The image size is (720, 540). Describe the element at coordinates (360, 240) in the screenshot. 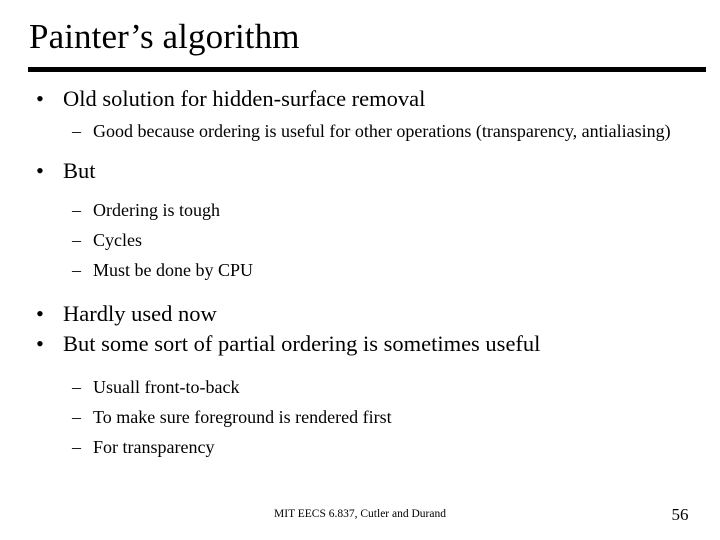

I see `bullet-item-level2: – Cycles` at that location.